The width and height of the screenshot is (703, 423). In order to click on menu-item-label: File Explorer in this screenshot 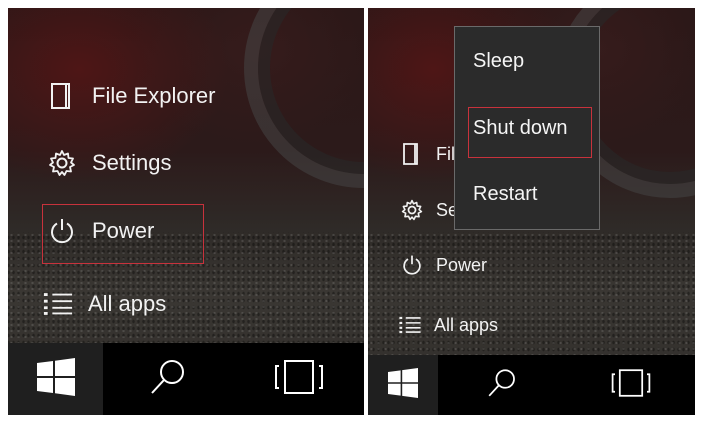, I will do `click(154, 95)`.